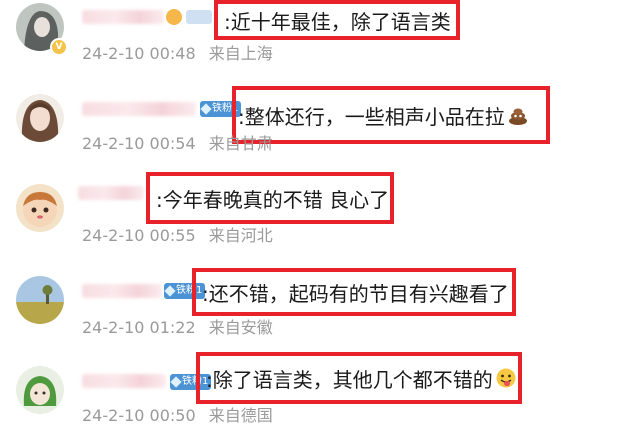  What do you see at coordinates (349, 379) in the screenshot?
I see `comment-text: :除了语言类，其他几个都不错的` at bounding box center [349, 379].